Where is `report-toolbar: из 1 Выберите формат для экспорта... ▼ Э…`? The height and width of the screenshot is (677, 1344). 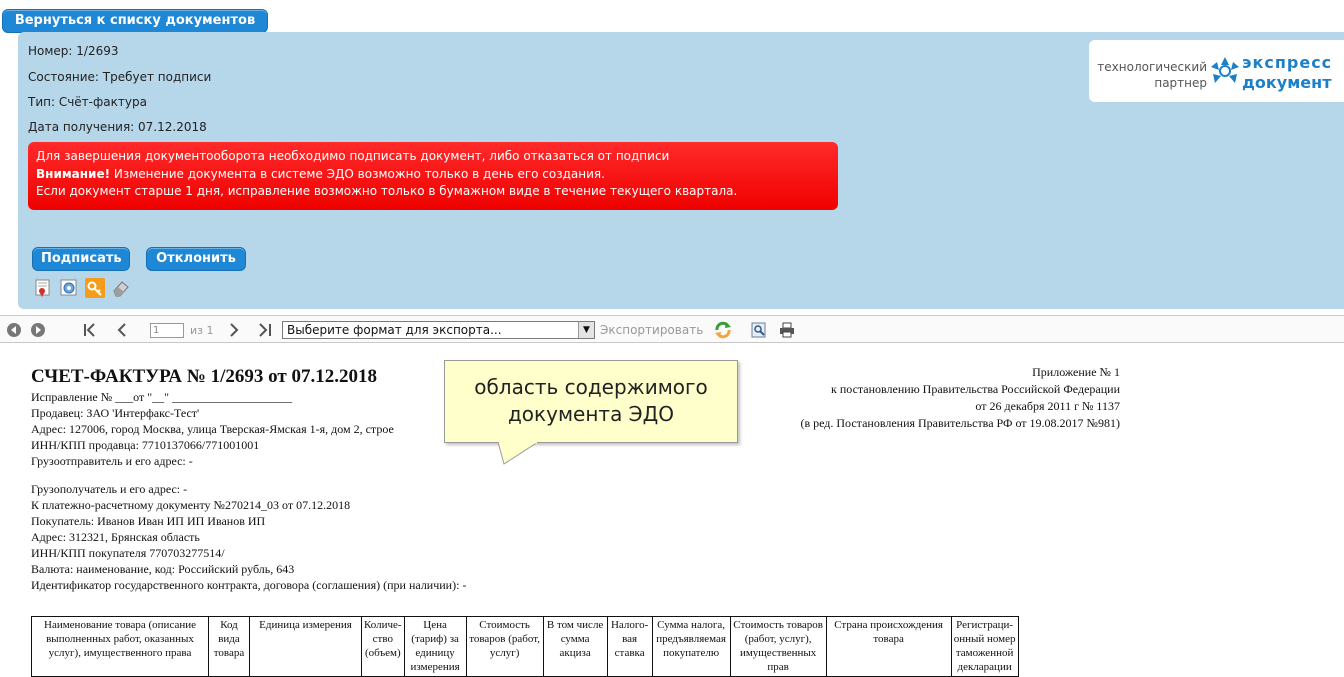 report-toolbar: из 1 Выберите формат для экспорта... ▼ Э… is located at coordinates (672, 329).